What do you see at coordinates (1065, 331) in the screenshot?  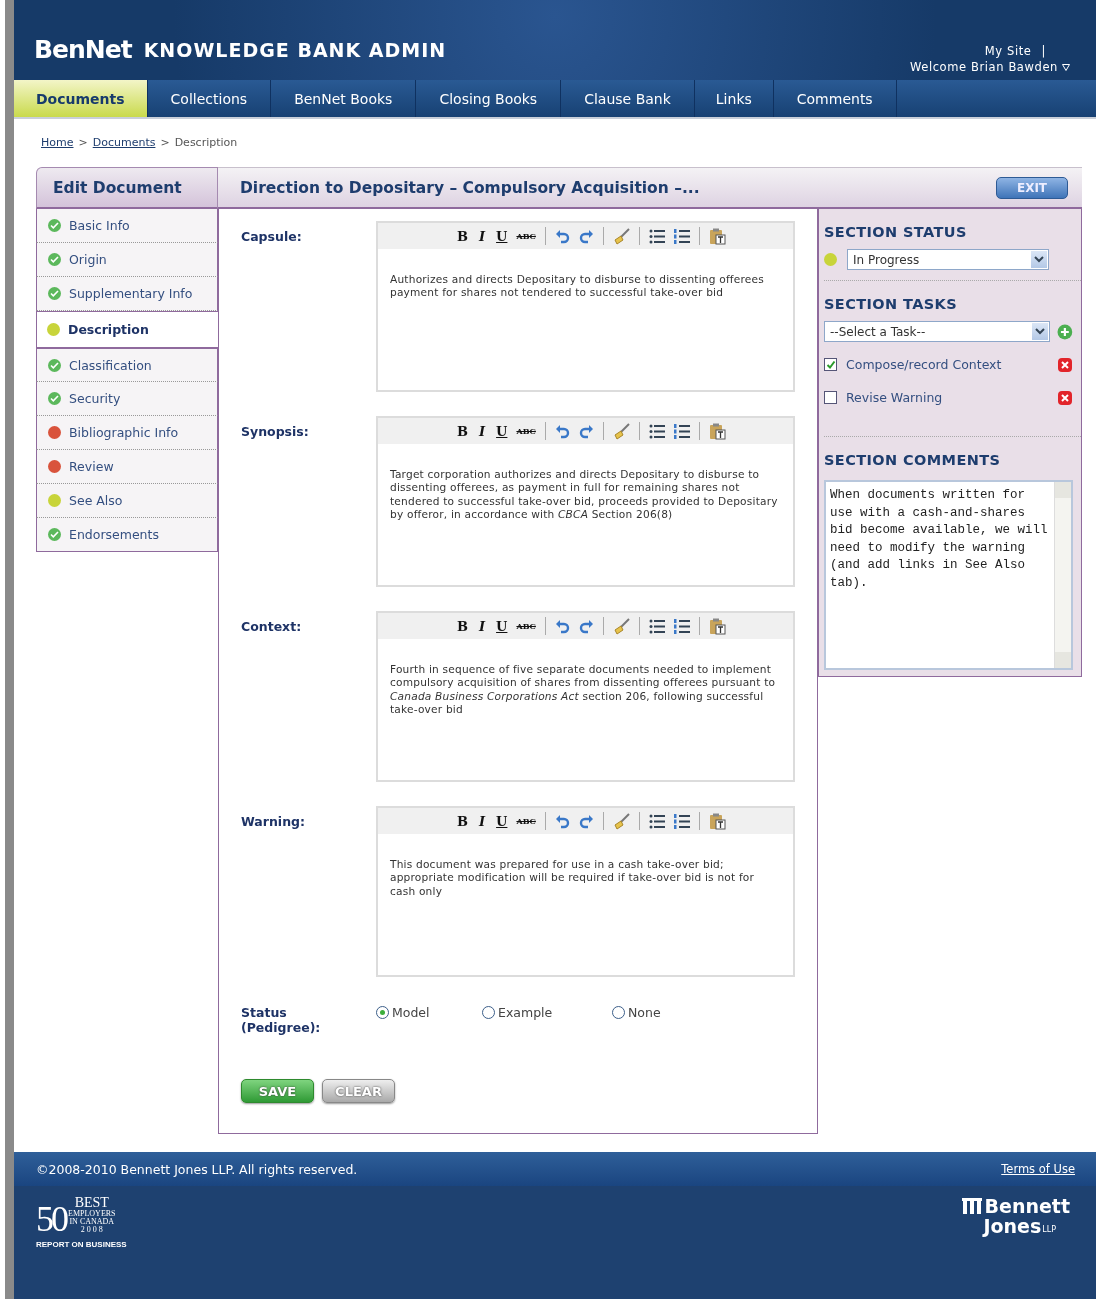 I see `add-icon` at bounding box center [1065, 331].